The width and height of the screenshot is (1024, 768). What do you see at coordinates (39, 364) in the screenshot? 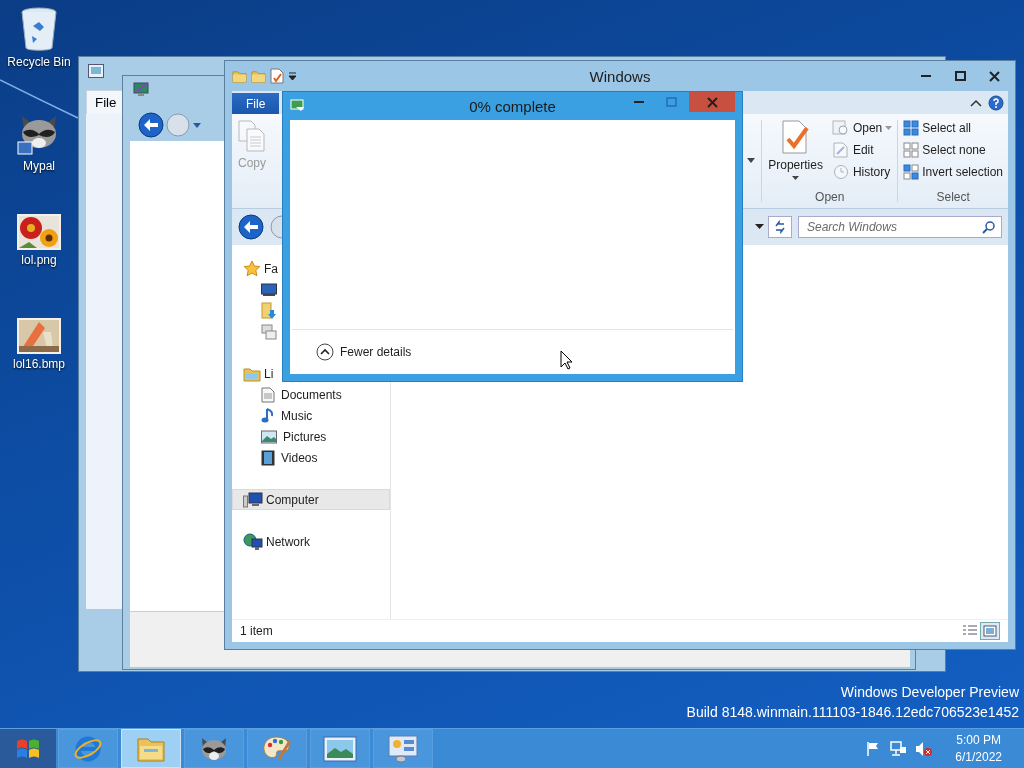
I see `desktop-icon-label: lol16.bmp` at bounding box center [39, 364].